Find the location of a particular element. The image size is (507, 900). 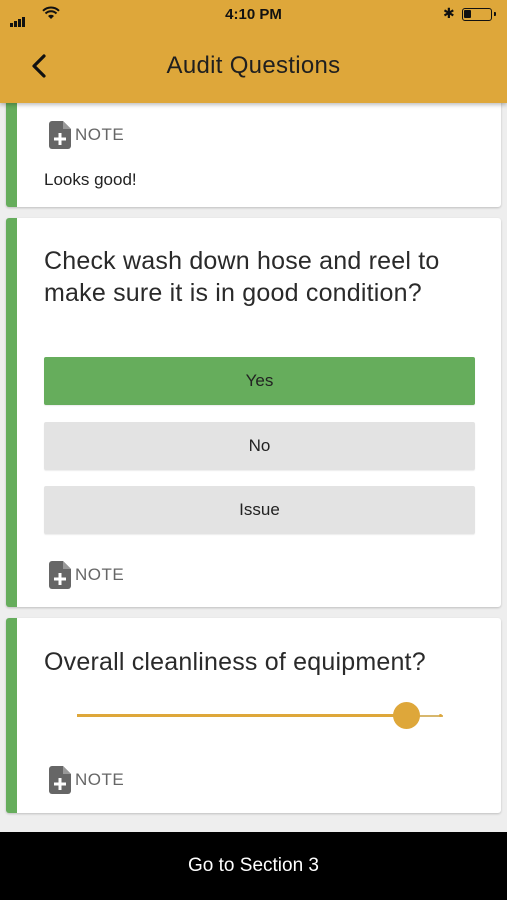

slider-end-dot is located at coordinates (440, 715).